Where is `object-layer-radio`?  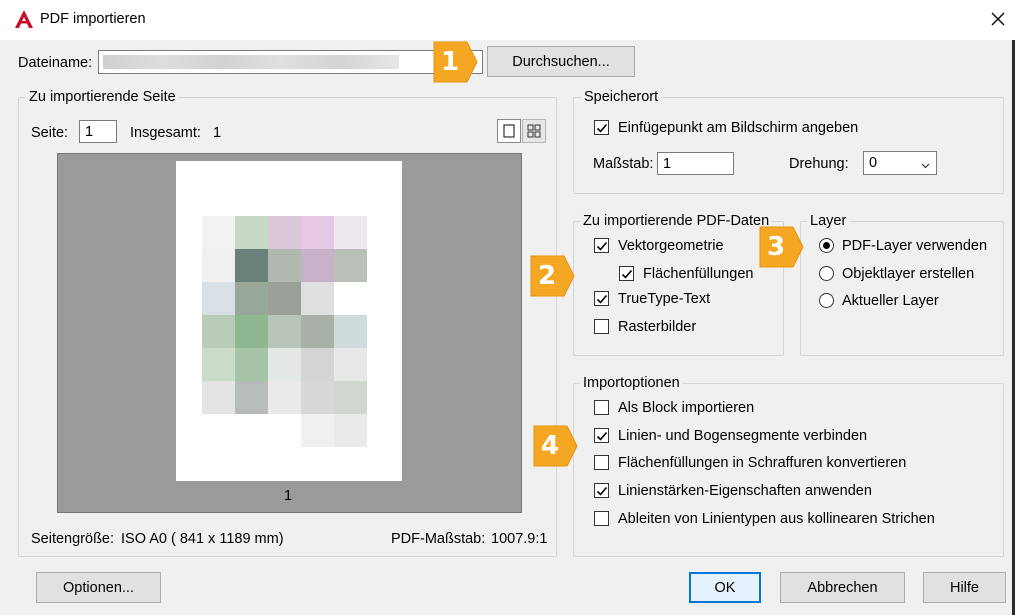
object-layer-radio is located at coordinates (826, 273).